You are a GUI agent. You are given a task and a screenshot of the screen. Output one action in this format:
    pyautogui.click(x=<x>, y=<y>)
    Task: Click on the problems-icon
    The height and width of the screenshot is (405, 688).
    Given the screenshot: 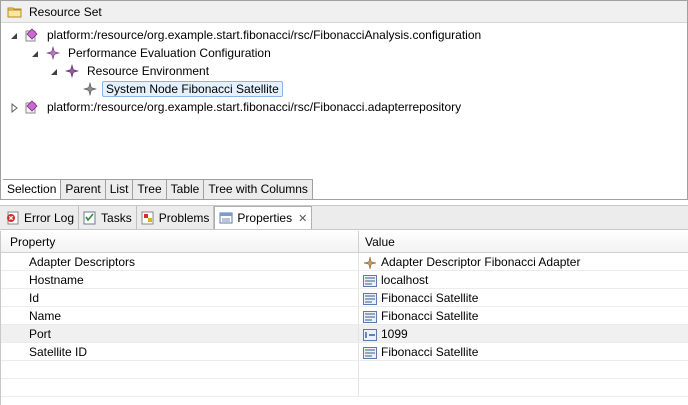 What is the action you would take?
    pyautogui.click(x=148, y=218)
    